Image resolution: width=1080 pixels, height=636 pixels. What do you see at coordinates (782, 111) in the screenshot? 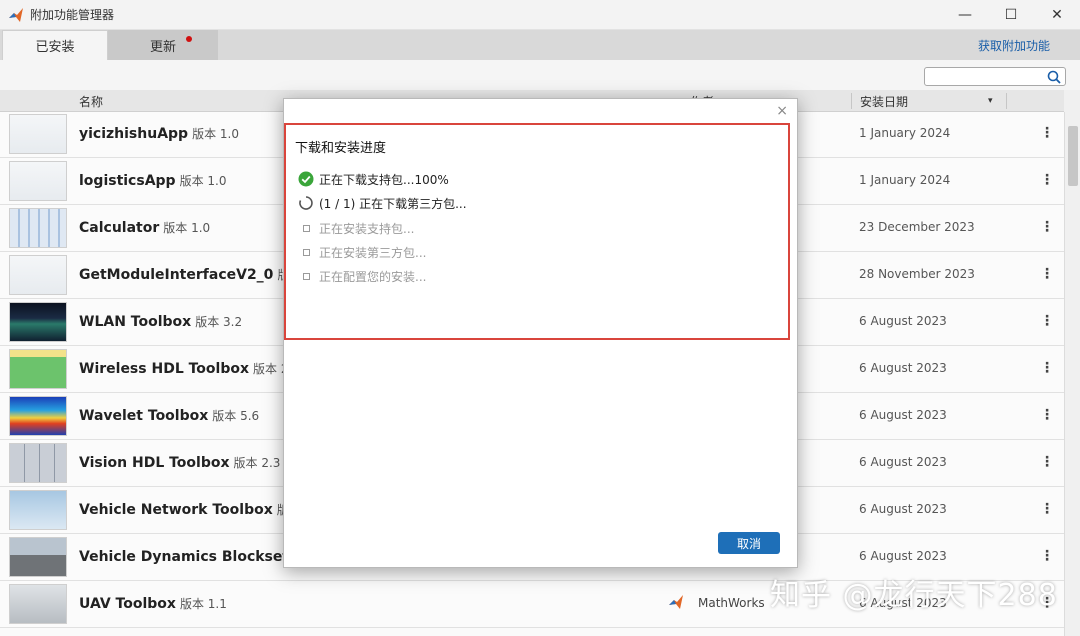
I see `dialog-close-button: ×` at bounding box center [782, 111].